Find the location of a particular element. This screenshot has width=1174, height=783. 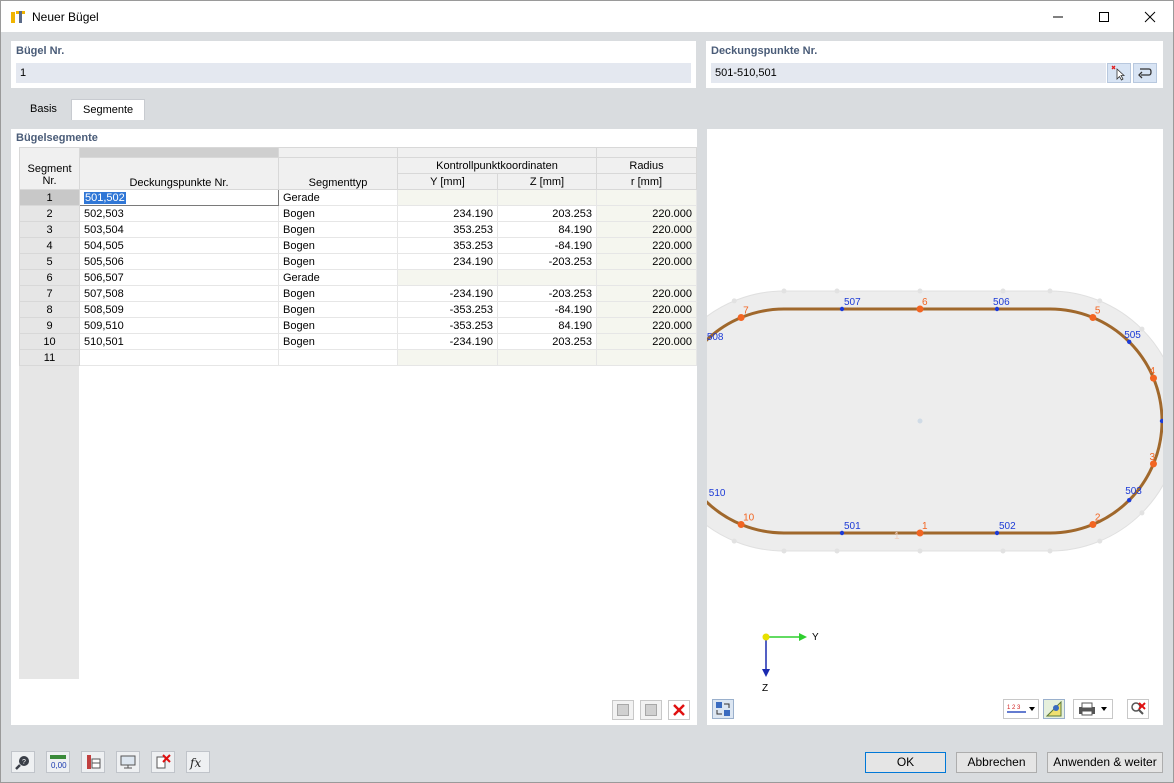

cover-points-cell: 501,502 is located at coordinates (179, 197).